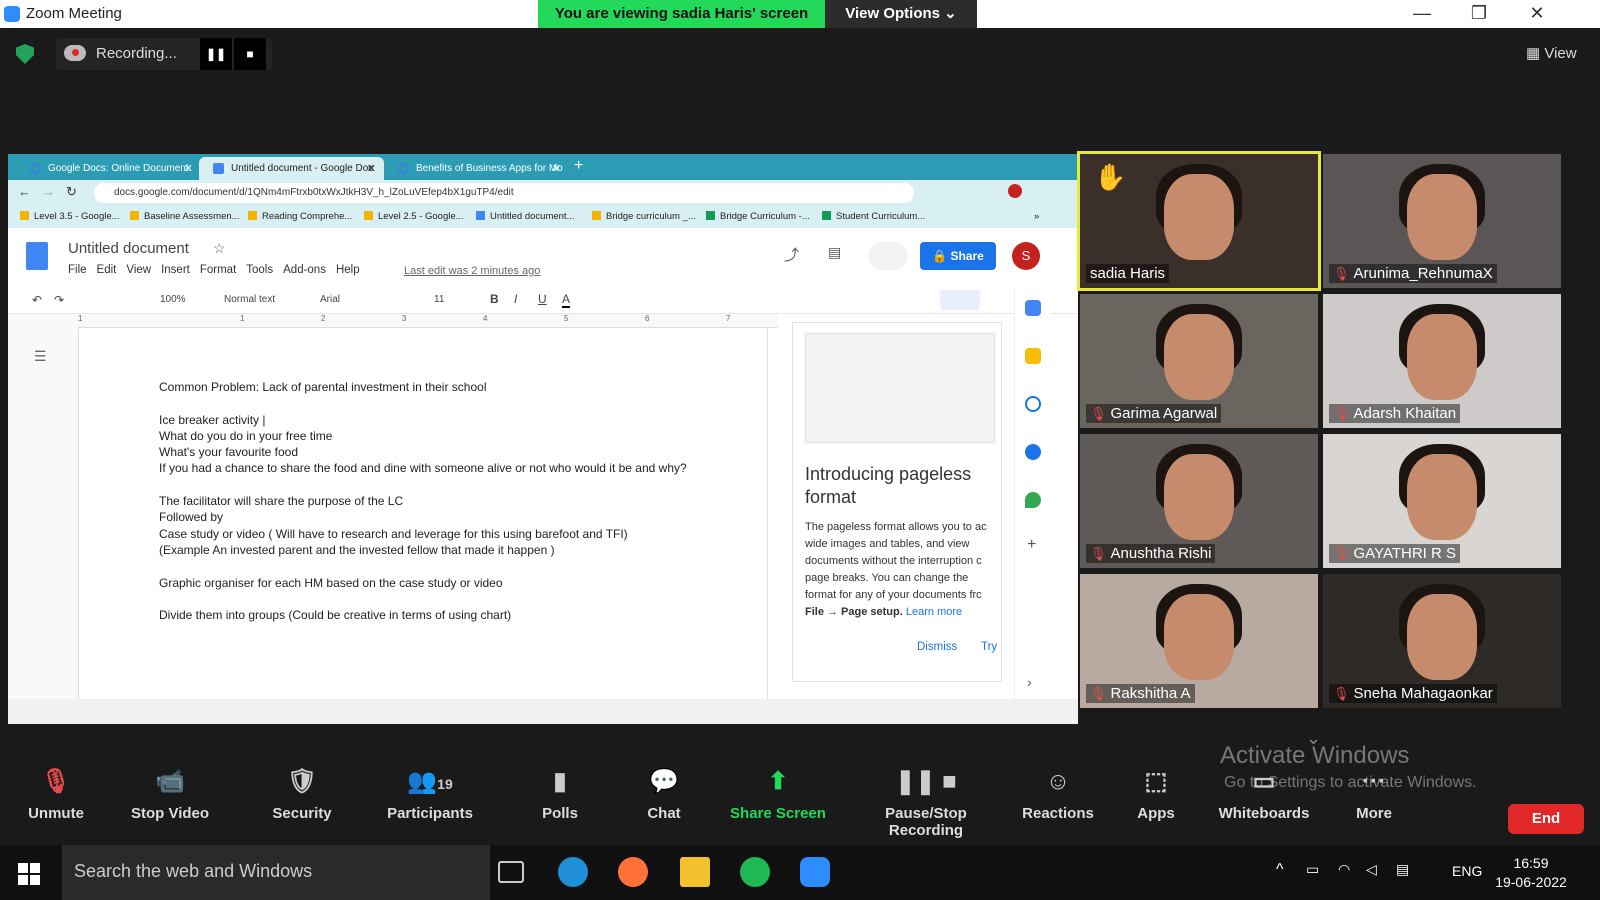  Describe the element at coordinates (439, 299) in the screenshot. I see `font-size-field: 11` at that location.